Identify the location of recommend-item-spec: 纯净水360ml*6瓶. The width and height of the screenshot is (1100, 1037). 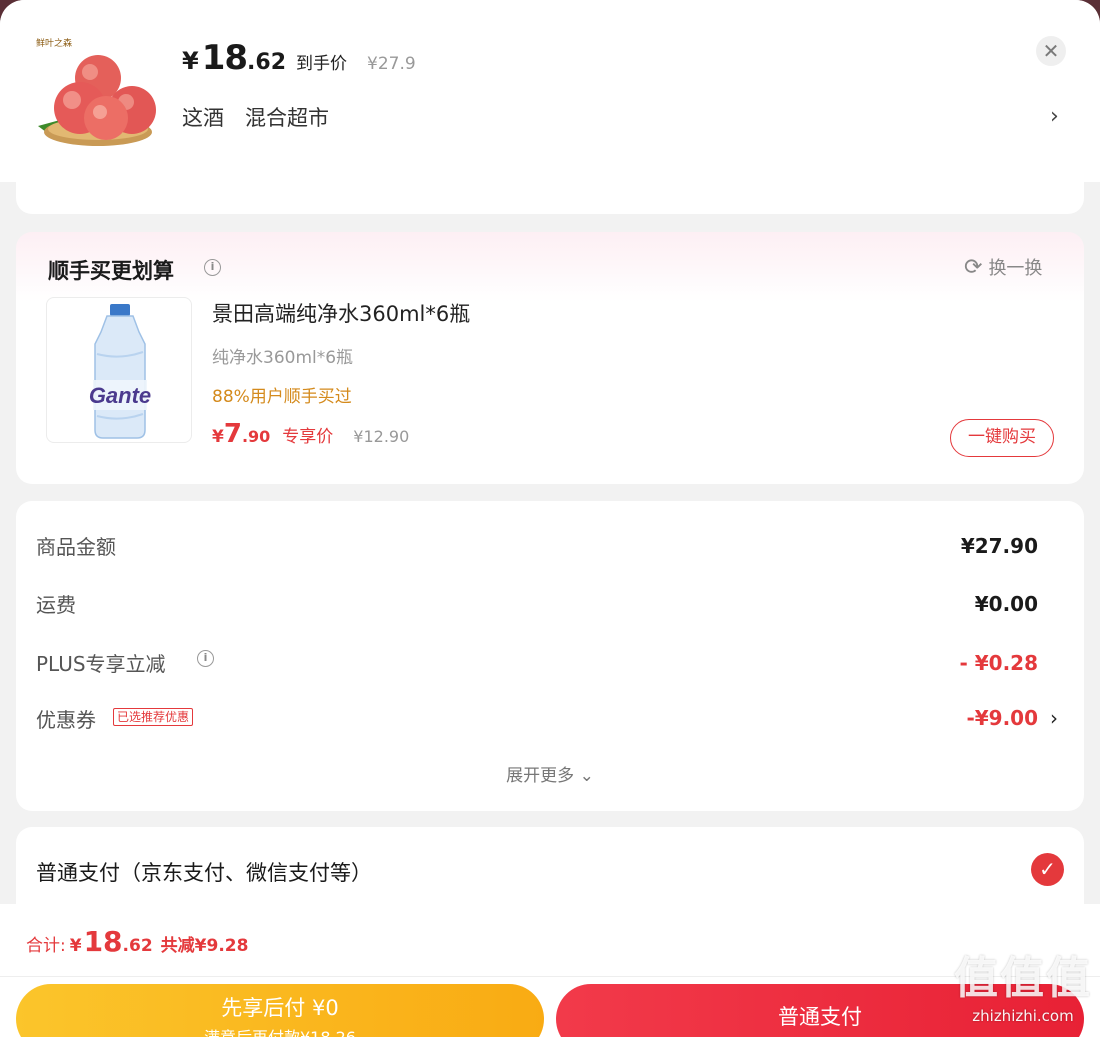
(283, 358).